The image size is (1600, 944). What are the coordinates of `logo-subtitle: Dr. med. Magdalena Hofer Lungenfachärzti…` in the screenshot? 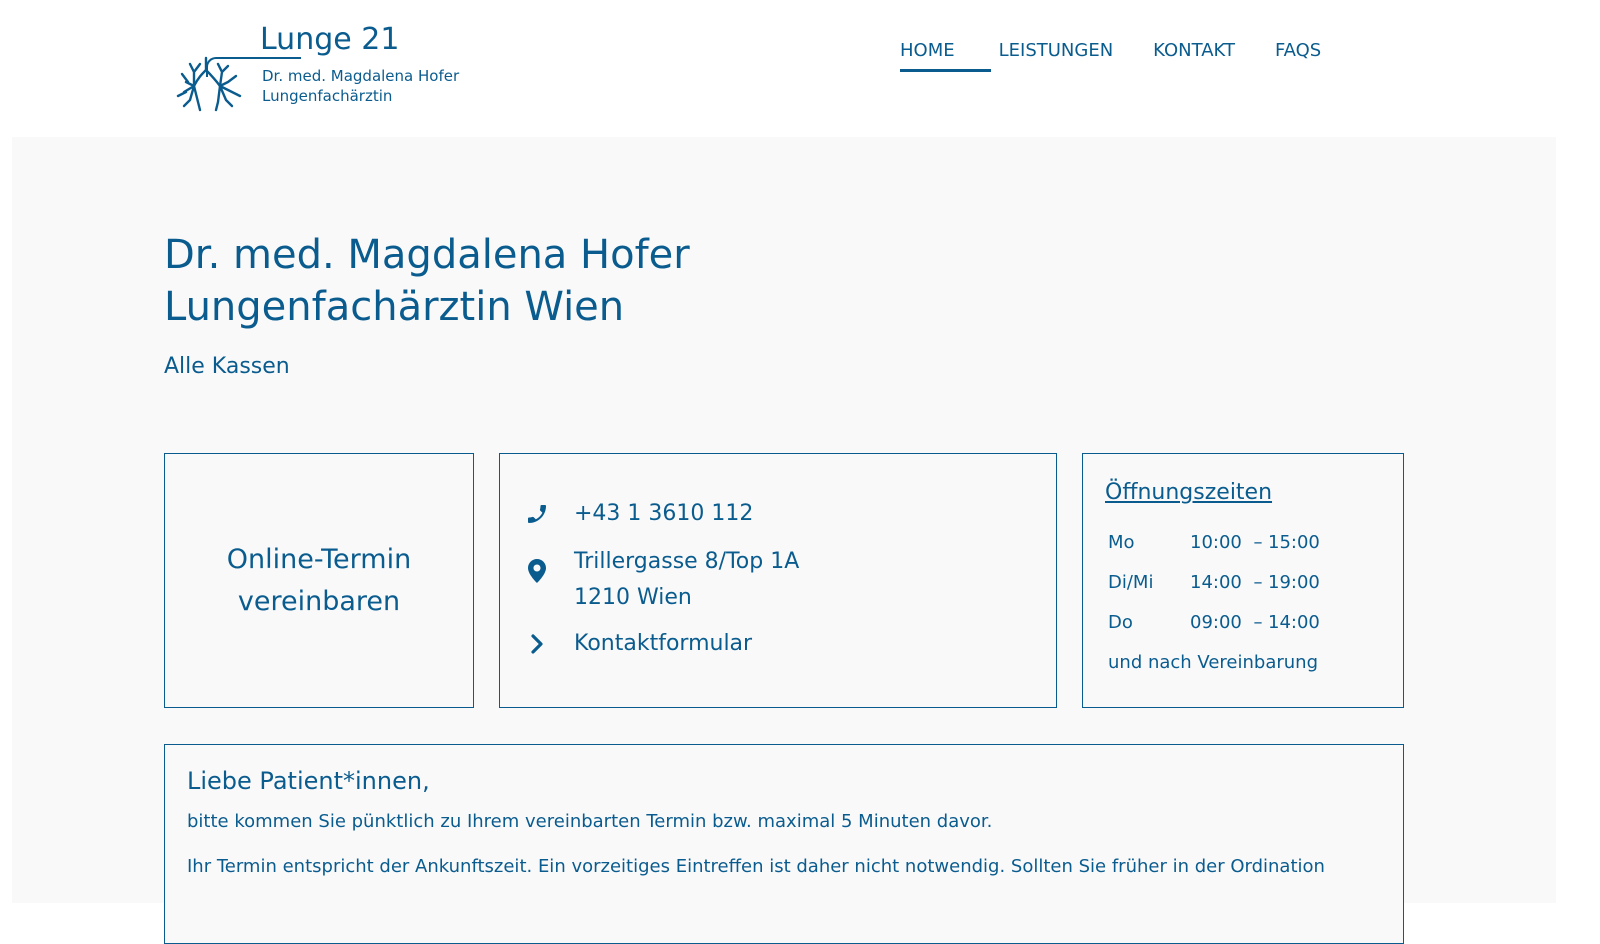 It's located at (360, 86).